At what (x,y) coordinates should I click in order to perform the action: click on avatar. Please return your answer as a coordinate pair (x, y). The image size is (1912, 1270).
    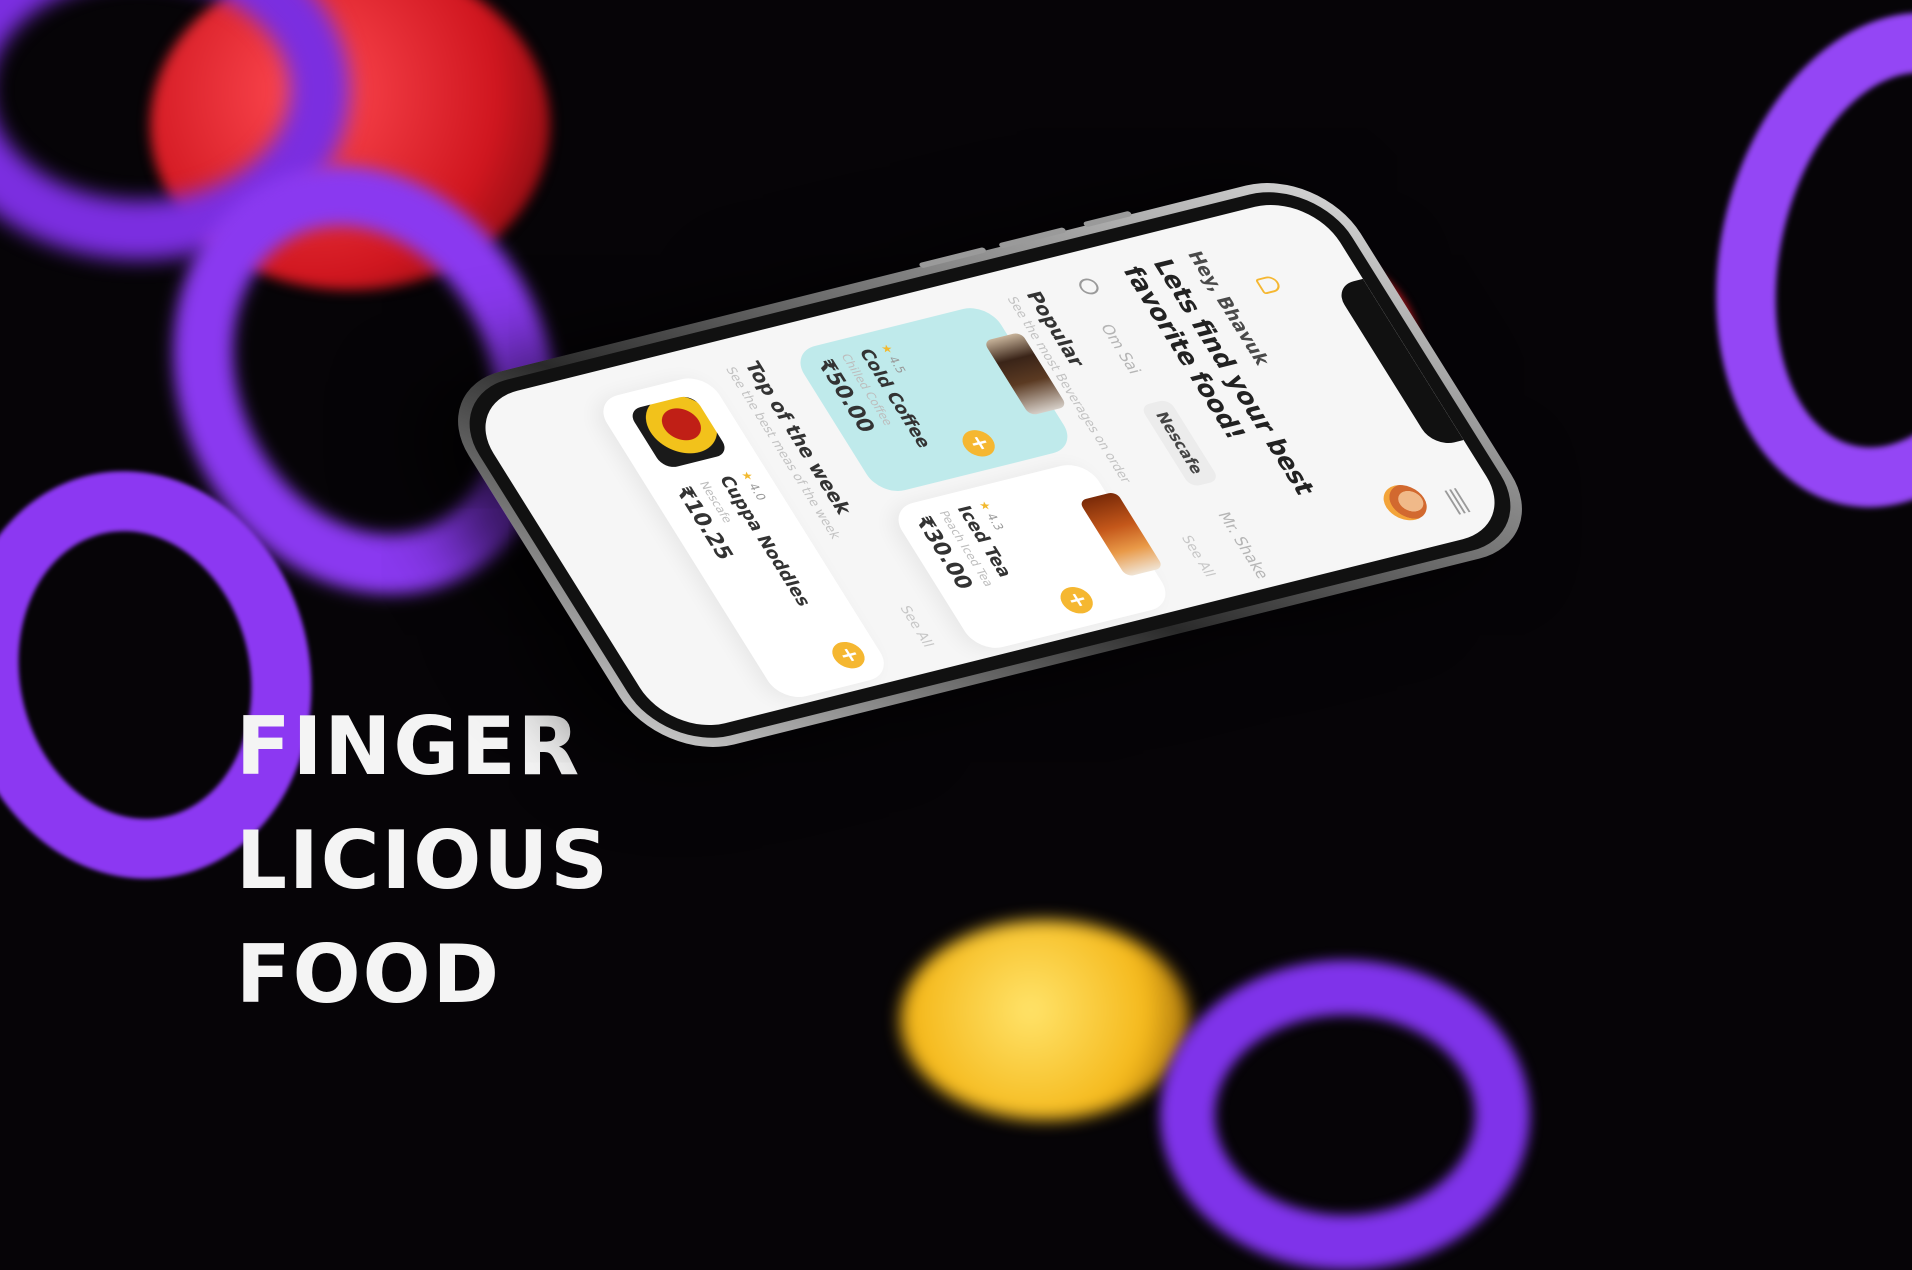
    Looking at the image, I should click on (1405, 502).